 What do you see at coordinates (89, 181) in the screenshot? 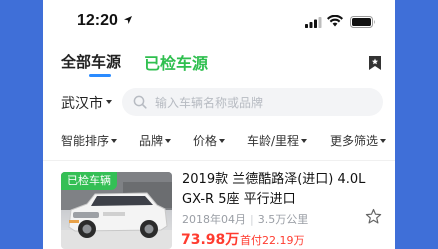
I see `inspected-badge: 已检车辆` at bounding box center [89, 181].